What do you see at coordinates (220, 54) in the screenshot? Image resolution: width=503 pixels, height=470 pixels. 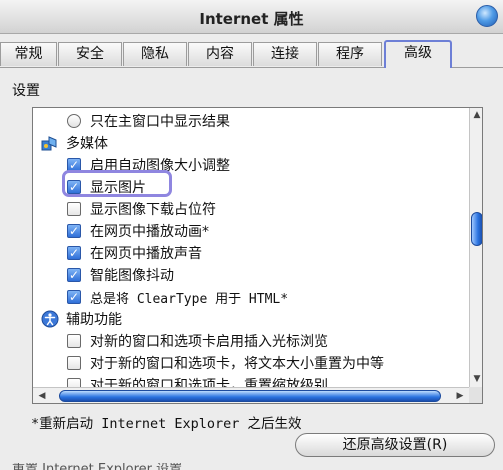 I see `tab-content: 内容` at bounding box center [220, 54].